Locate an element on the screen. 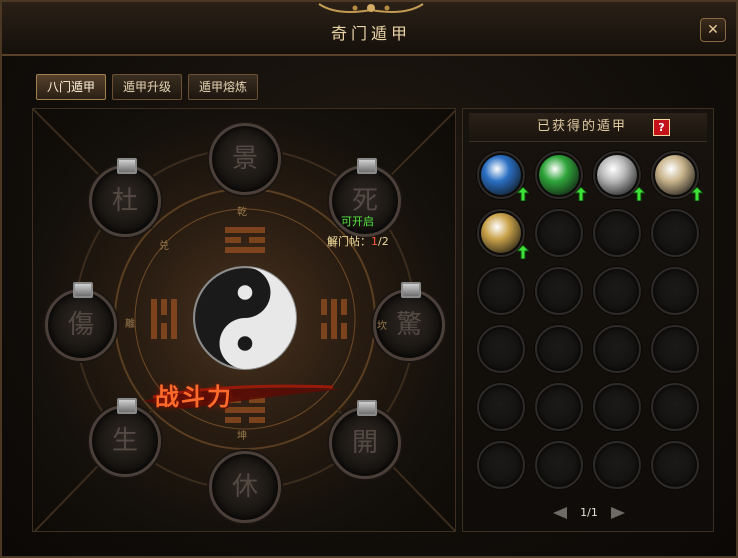 The height and width of the screenshot is (558, 738). gate-shang: 傷 is located at coordinates (81, 321).